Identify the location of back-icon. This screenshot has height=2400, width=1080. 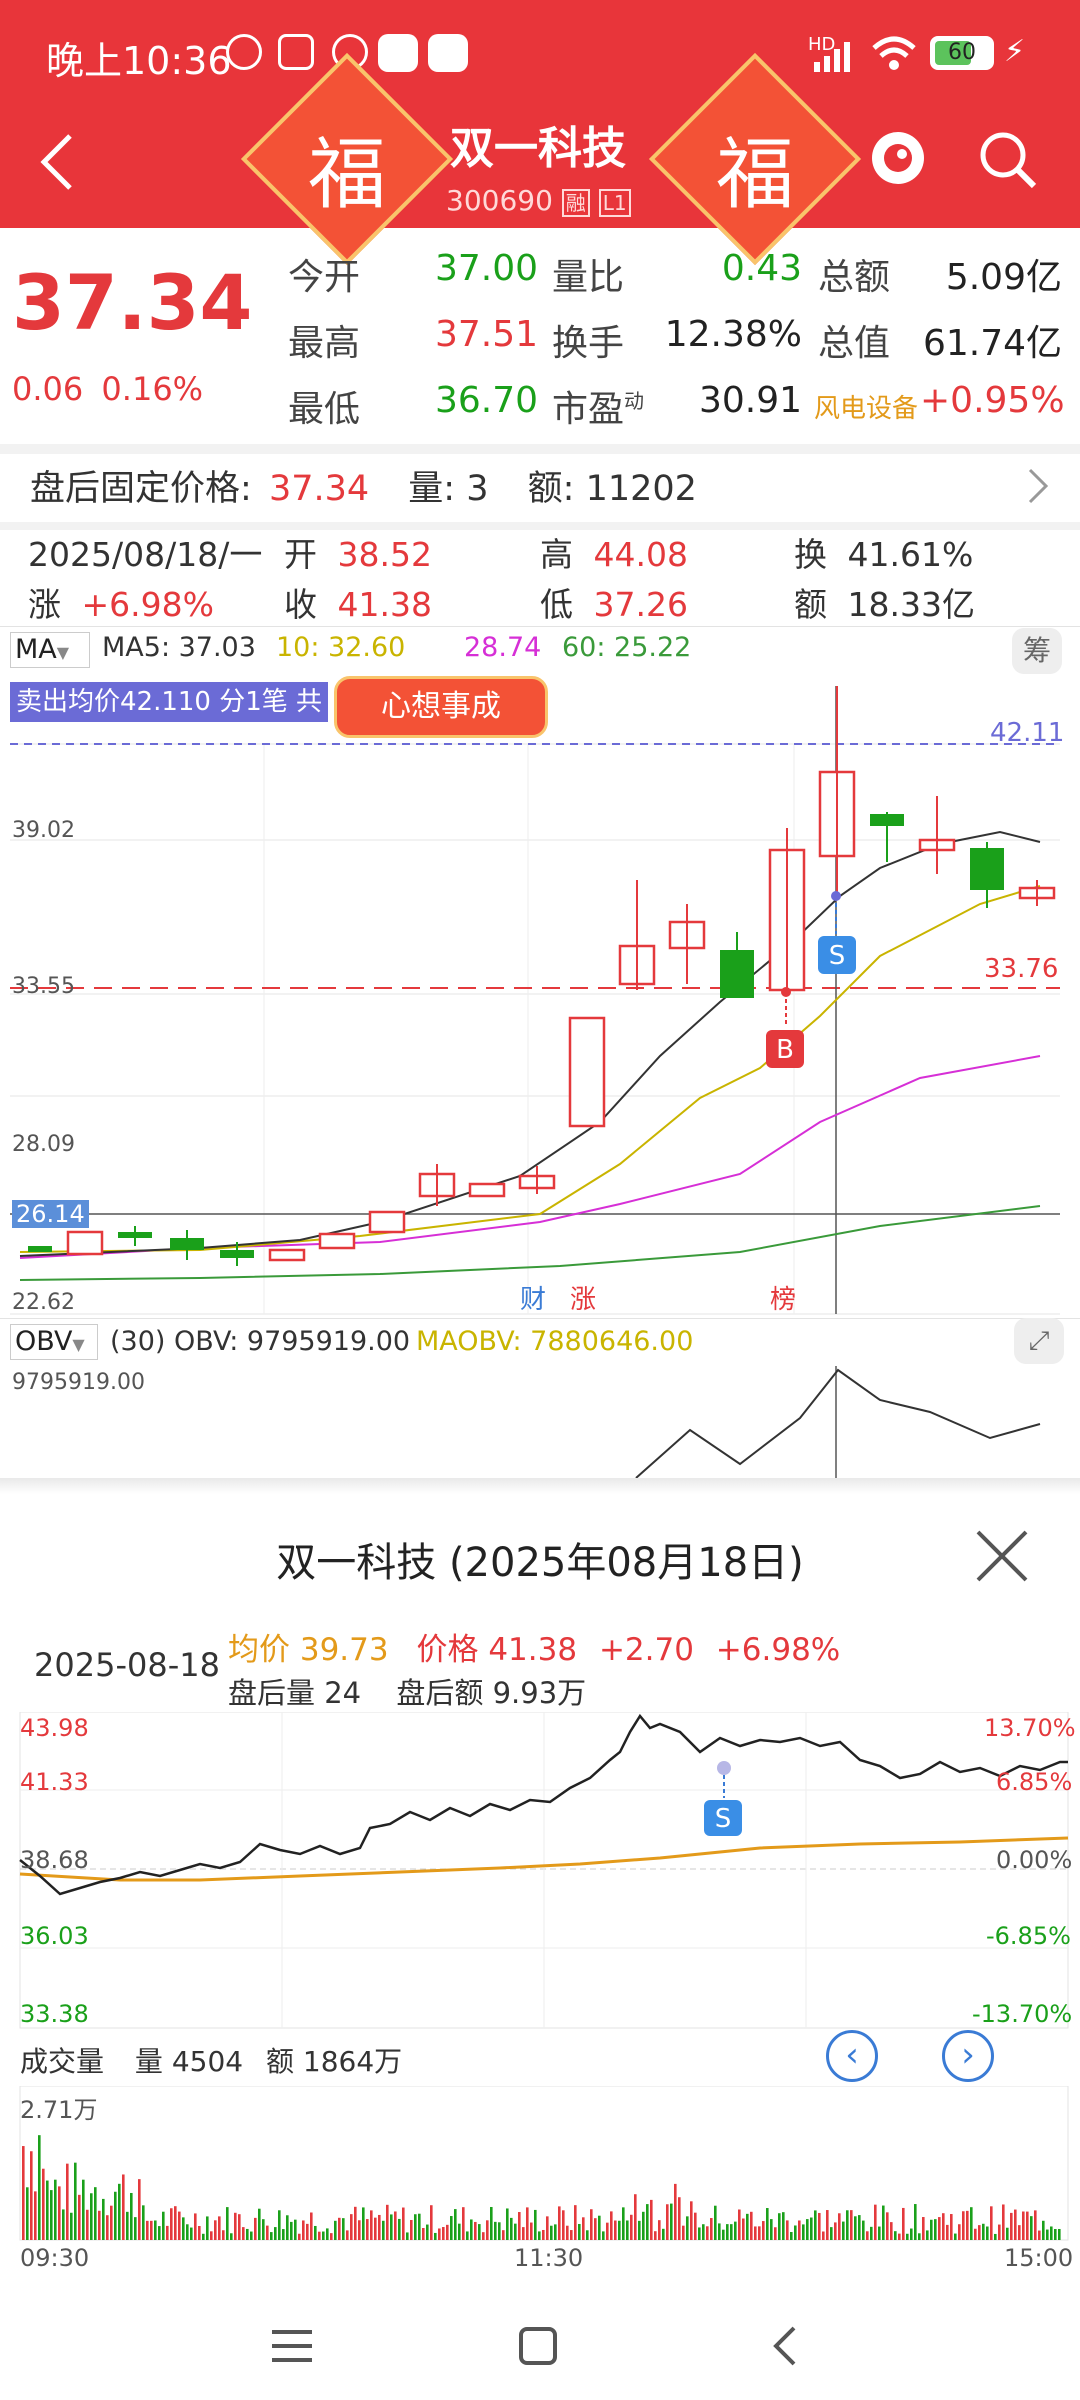
(56, 162).